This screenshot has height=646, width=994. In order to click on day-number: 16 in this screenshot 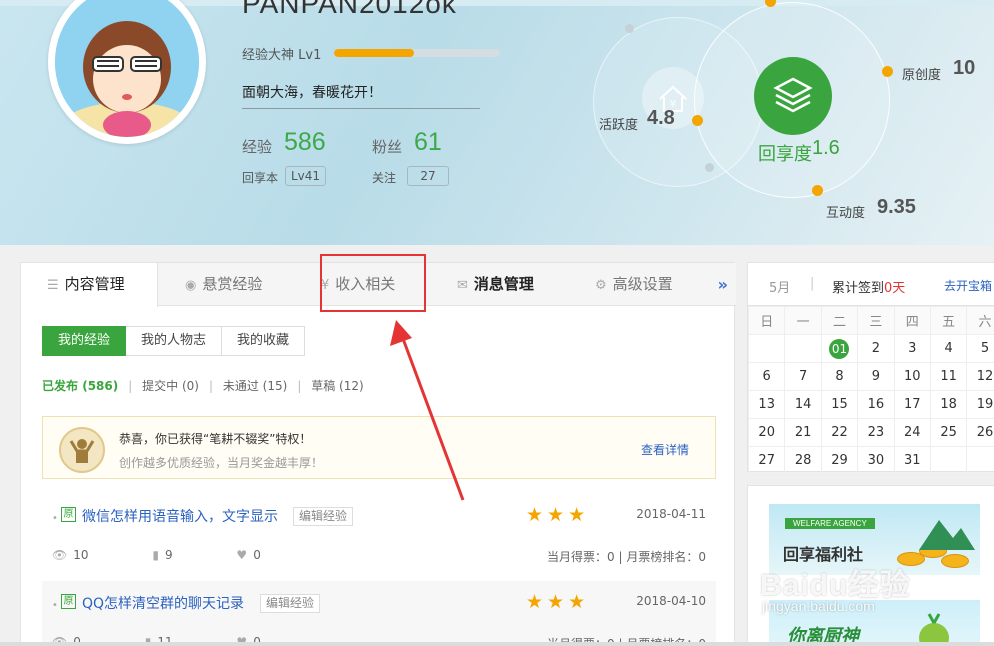, I will do `click(876, 404)`.